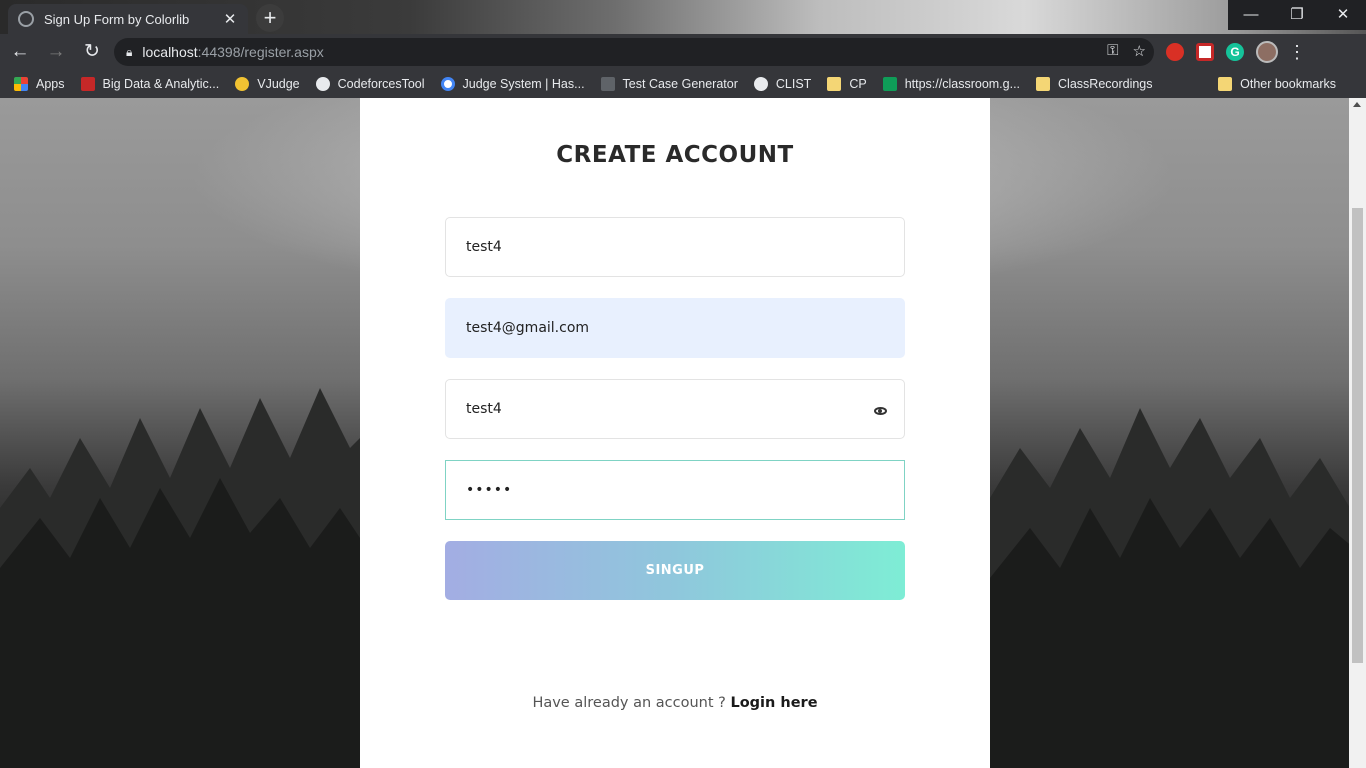 This screenshot has width=1366, height=768. What do you see at coordinates (1357, 104) in the screenshot?
I see `scroll-up-icon` at bounding box center [1357, 104].